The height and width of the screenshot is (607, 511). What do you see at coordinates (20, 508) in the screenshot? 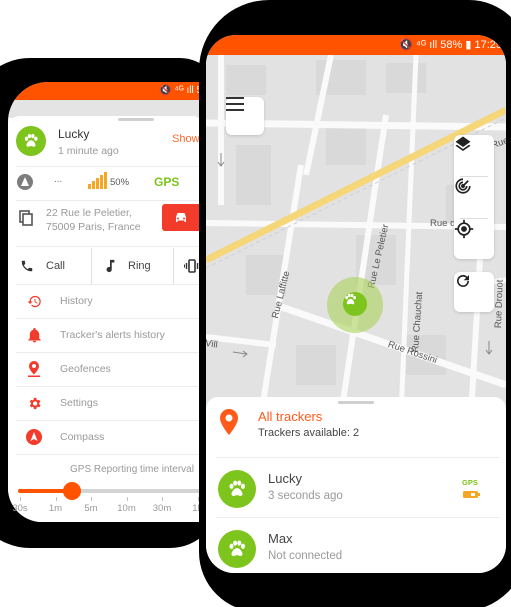
I see `slider-tick-label: 30s` at bounding box center [20, 508].